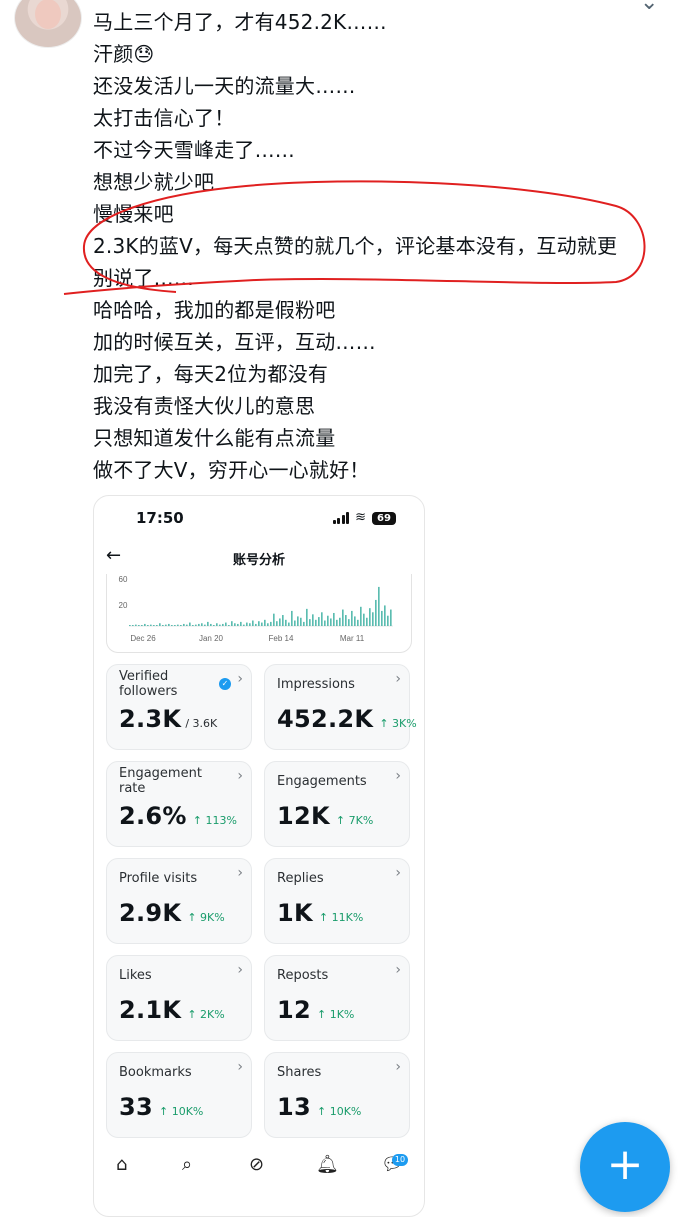 This screenshot has height=1217, width=684. Describe the element at coordinates (150, 719) in the screenshot. I see `metric-value: 2.3K` at that location.